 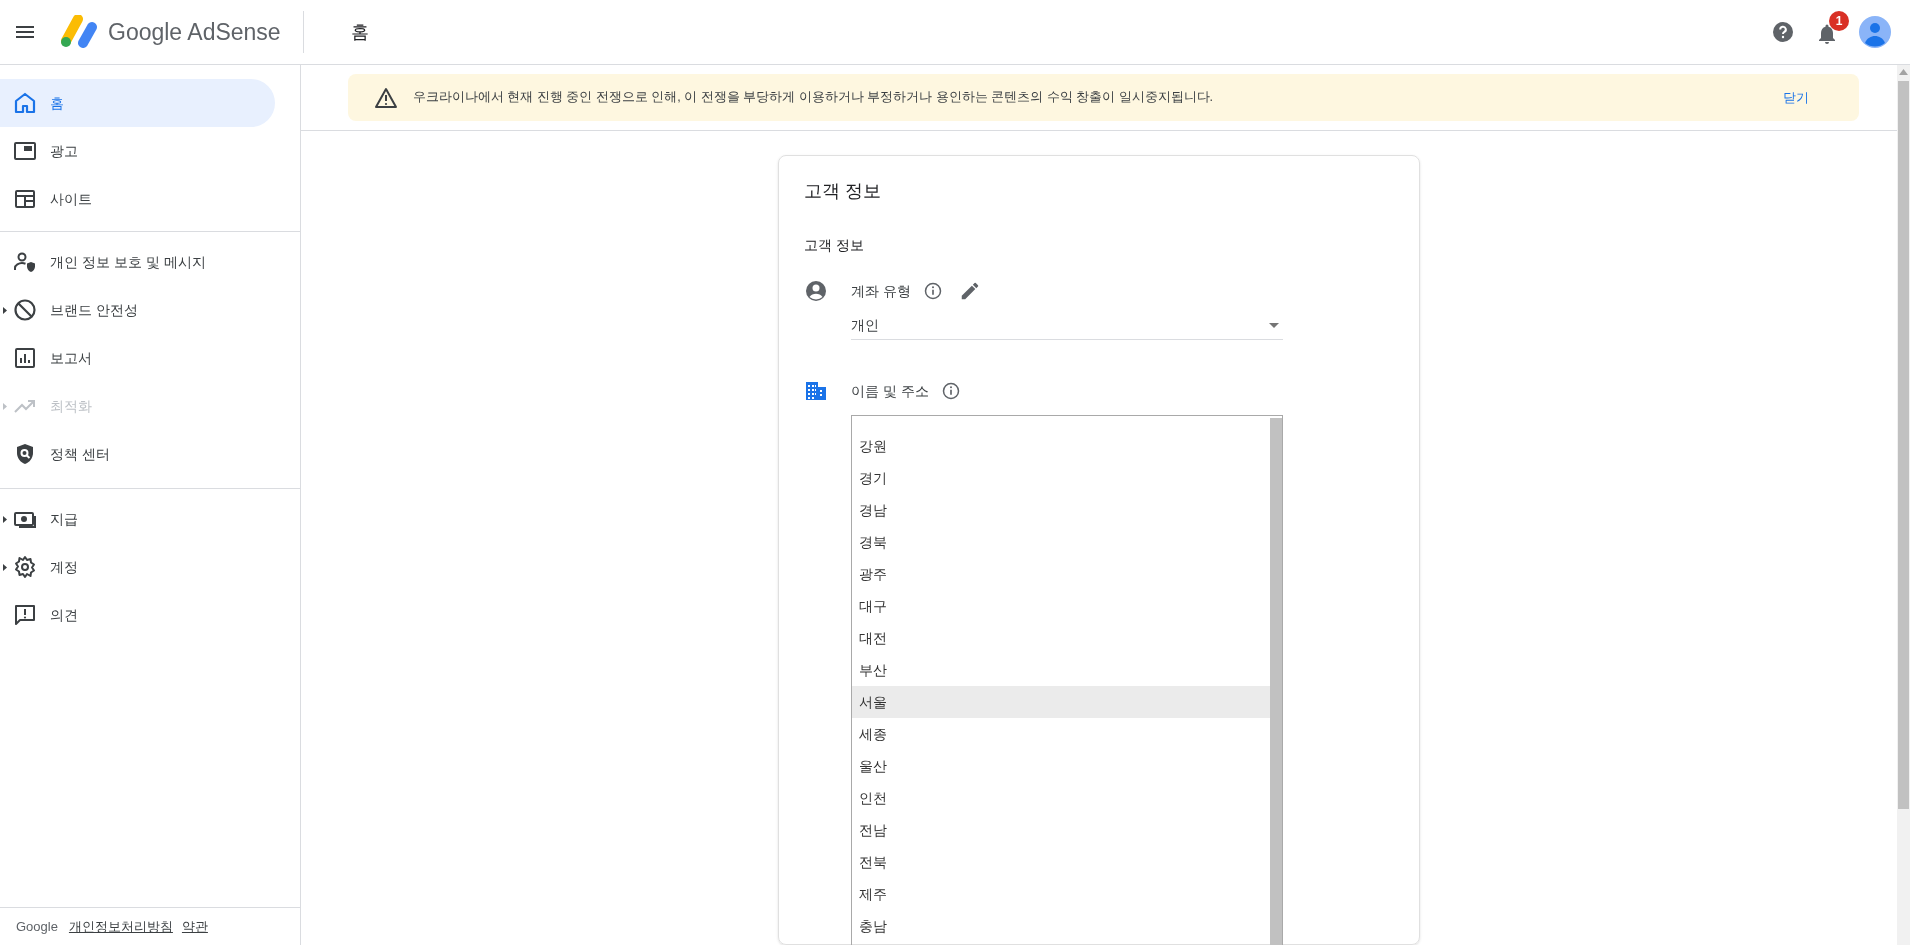 I want to click on sidebar-item: 정책 센터, so click(x=137, y=454).